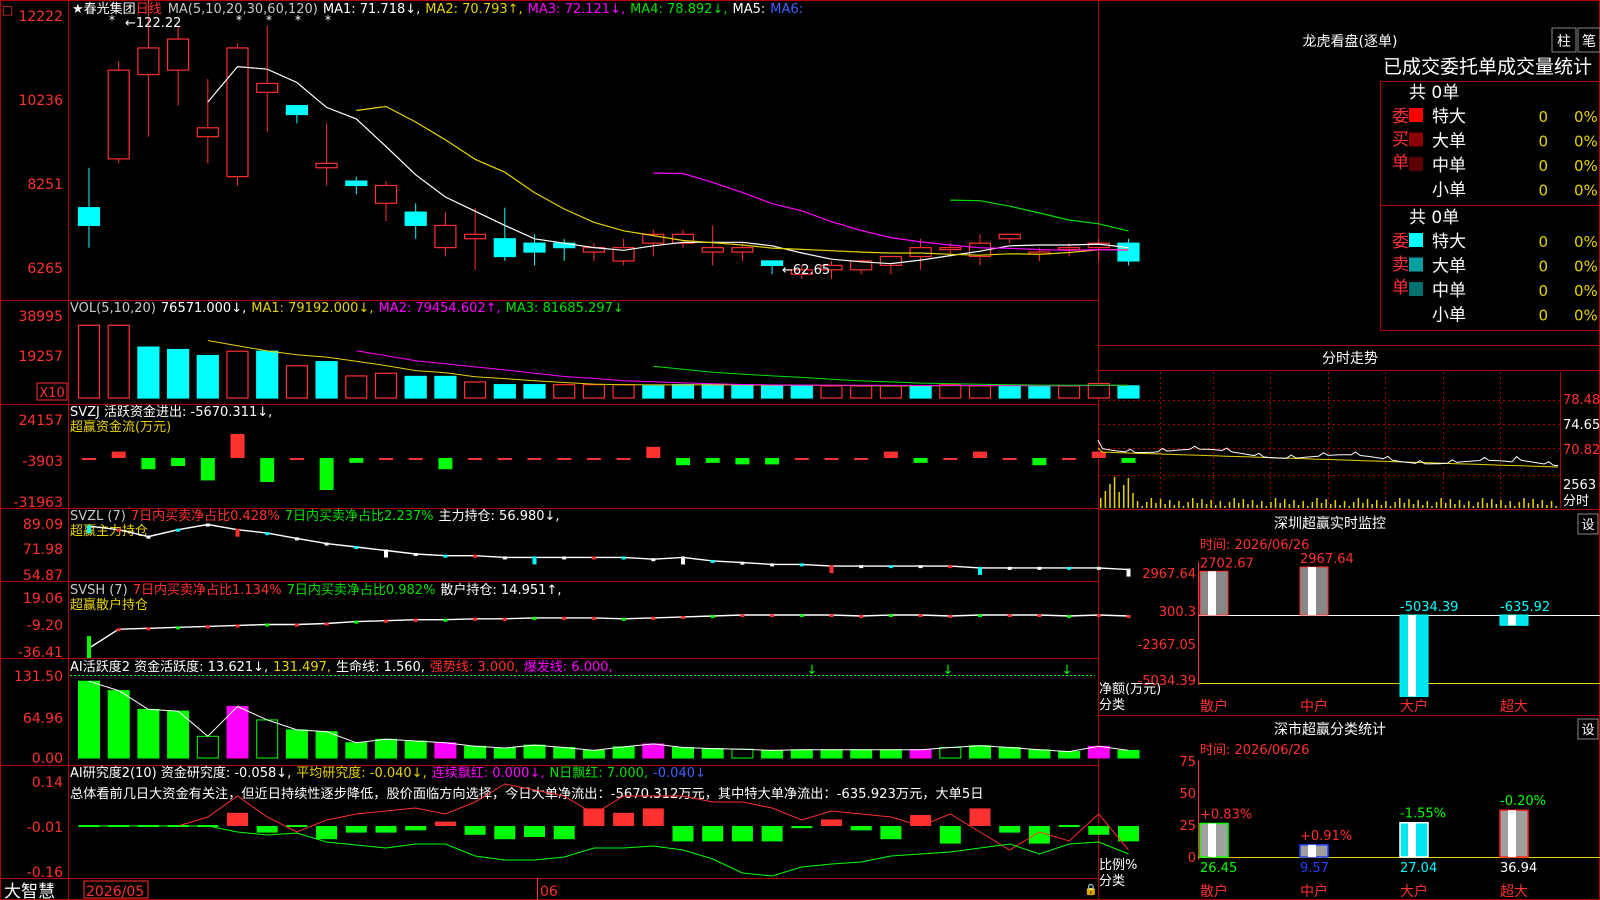  What do you see at coordinates (1399, 633) in the screenshot?
I see `monitor-bars: 2702.67 散户 2967.64 中户 -5034.39 大户 -635.92 超大` at bounding box center [1399, 633].